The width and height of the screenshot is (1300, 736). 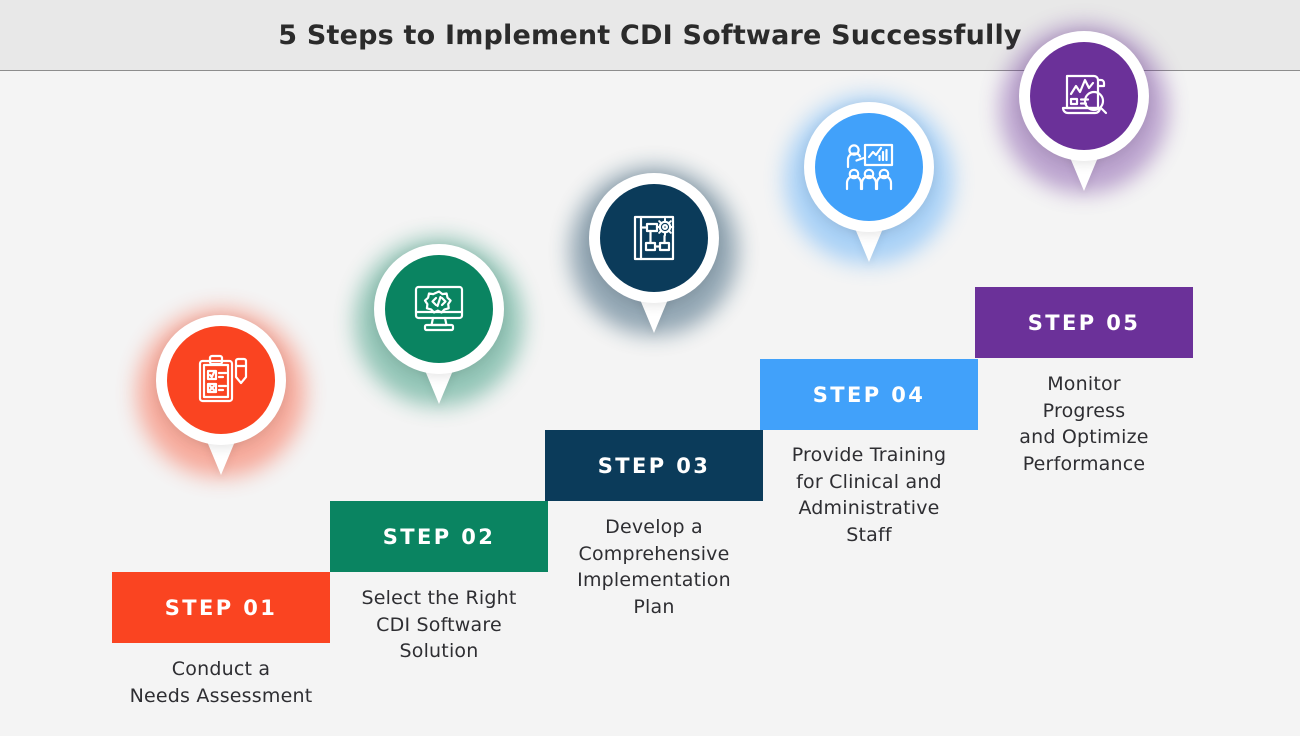 I want to click on step-label-02: STEP 02, so click(x=439, y=536).